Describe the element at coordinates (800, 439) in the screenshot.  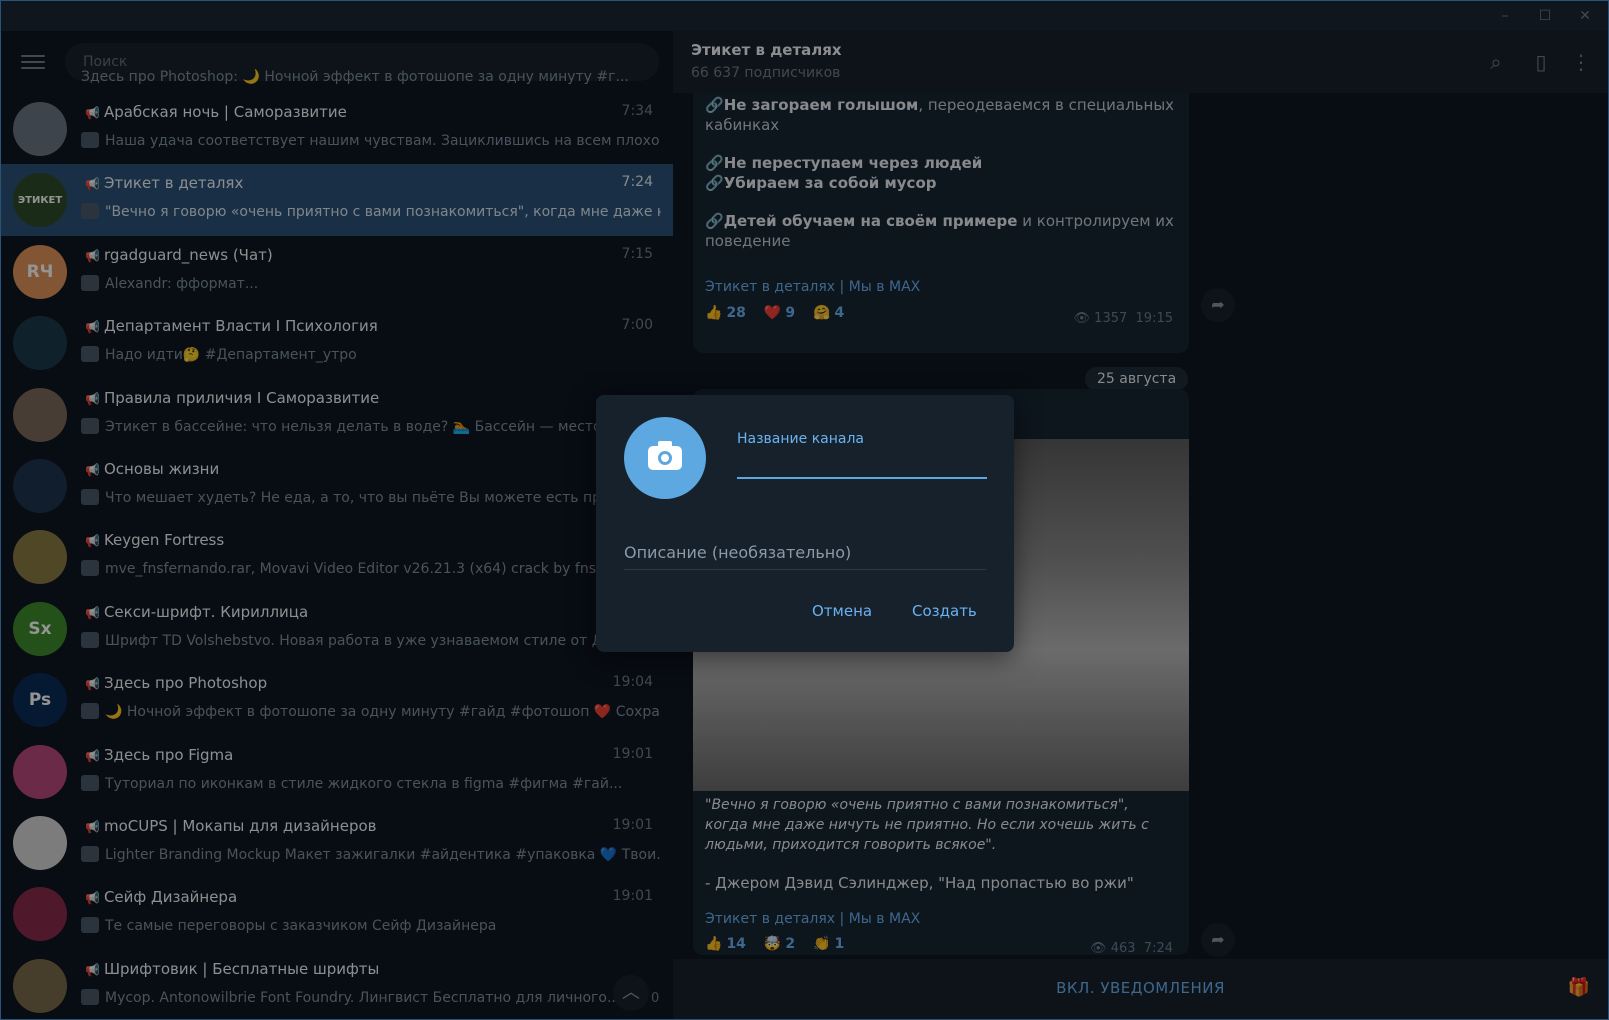
I see `channel-name-label: Название канала` at that location.